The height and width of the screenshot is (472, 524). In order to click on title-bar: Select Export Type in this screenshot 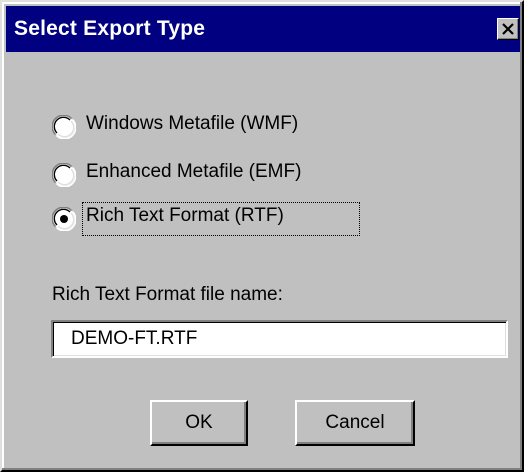, I will do `click(263, 29)`.